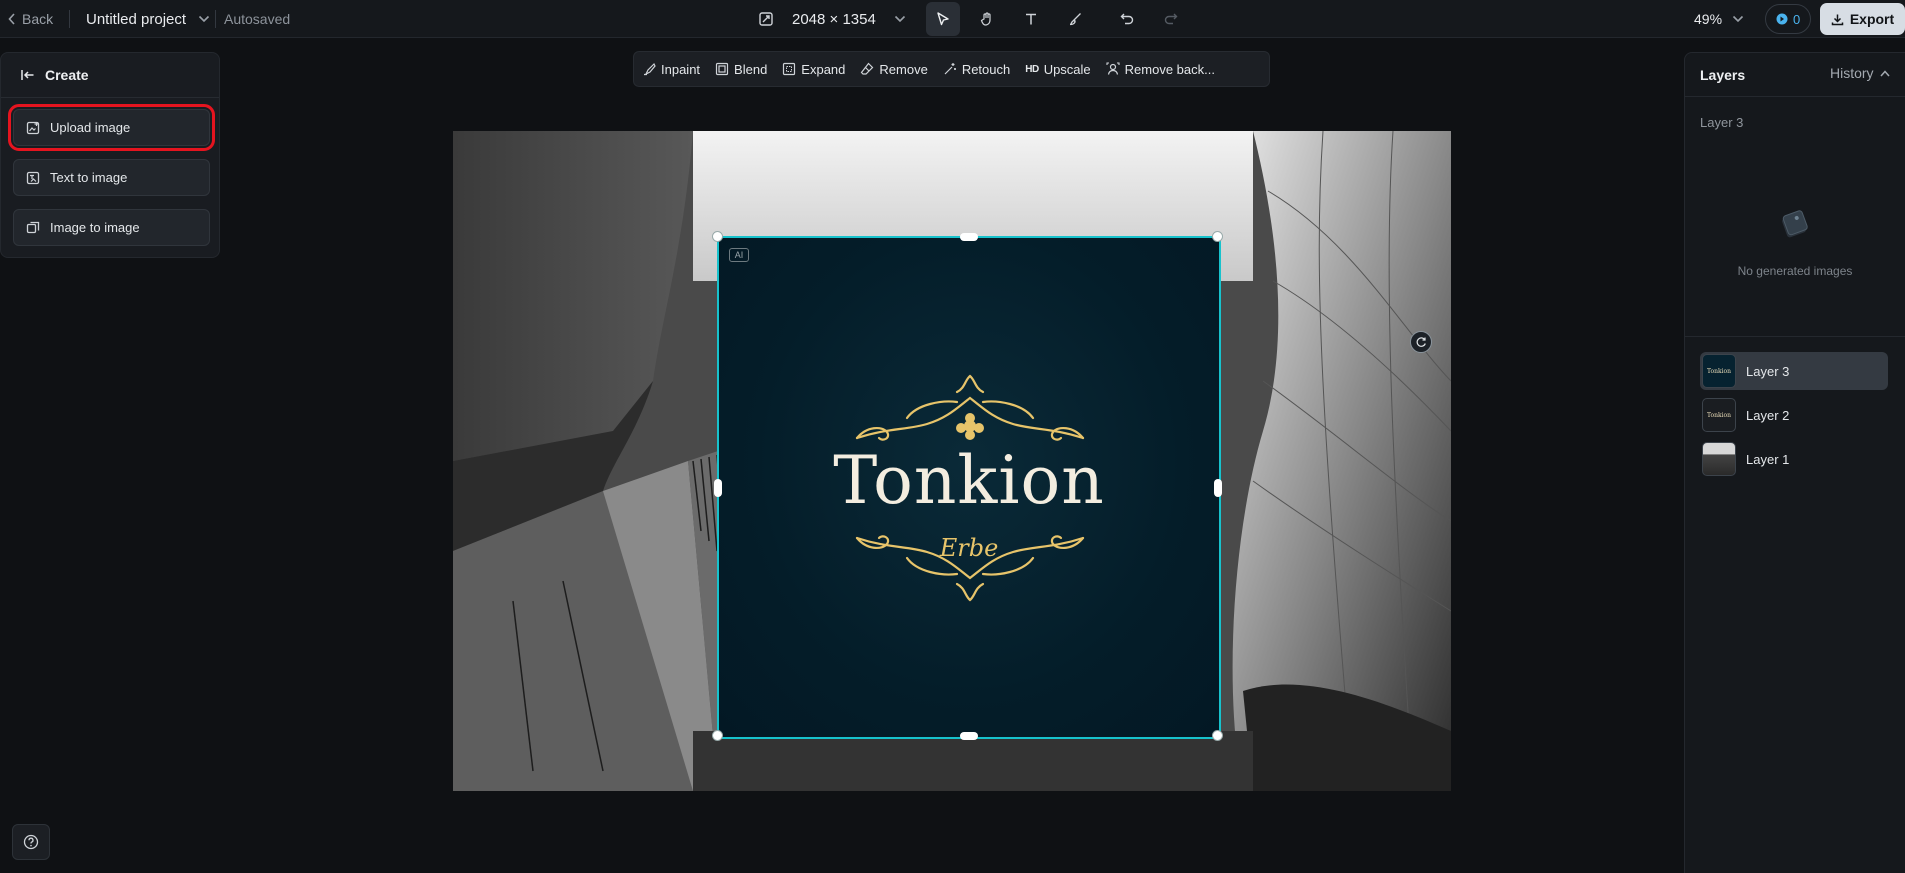 This screenshot has height=873, width=1905. I want to click on ai-badge: AI, so click(739, 255).